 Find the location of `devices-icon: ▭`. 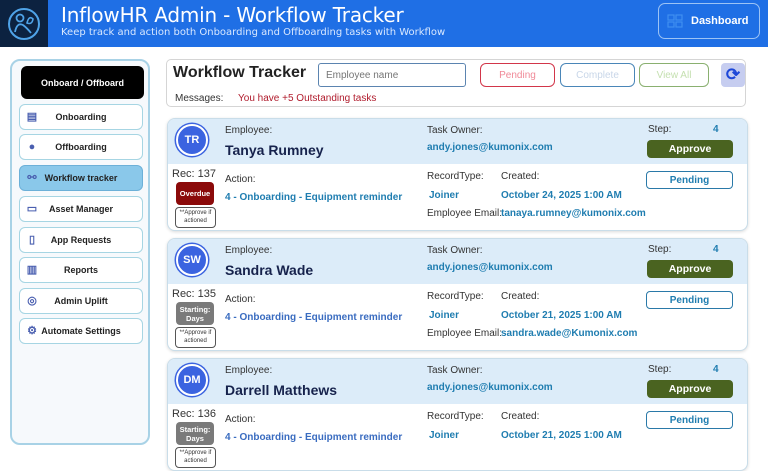

devices-icon: ▭ is located at coordinates (32, 209).